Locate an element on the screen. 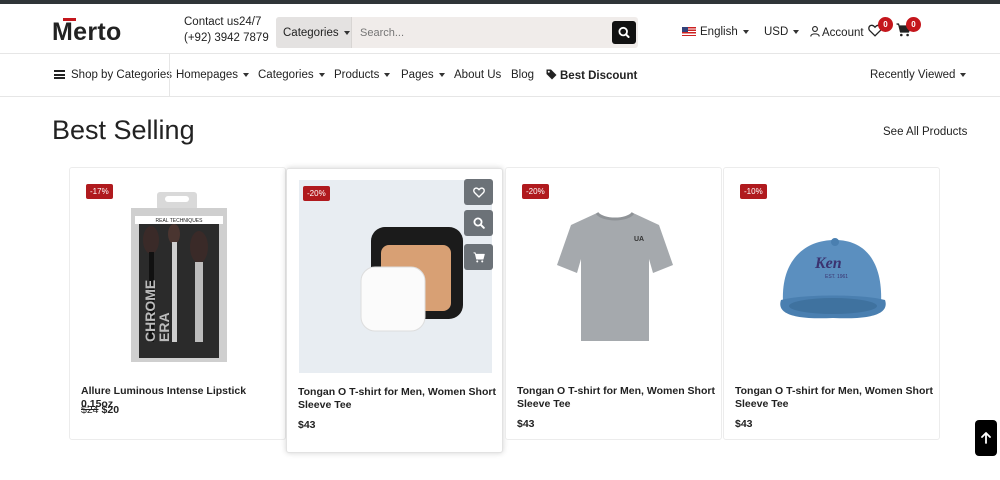  product-image is located at coordinates (395, 276).